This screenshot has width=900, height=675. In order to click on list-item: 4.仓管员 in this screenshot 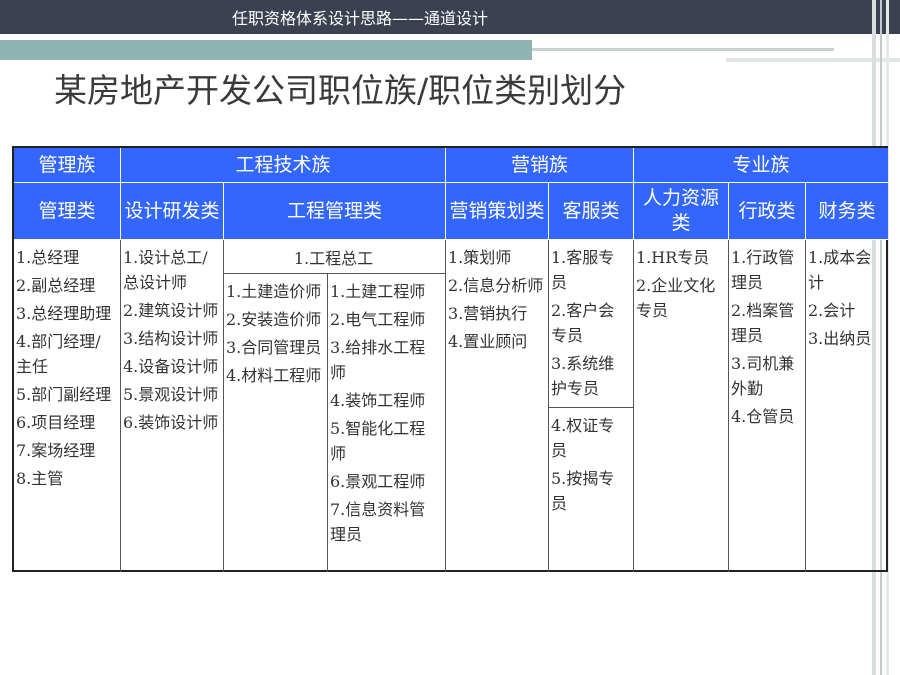, I will do `click(763, 416)`.